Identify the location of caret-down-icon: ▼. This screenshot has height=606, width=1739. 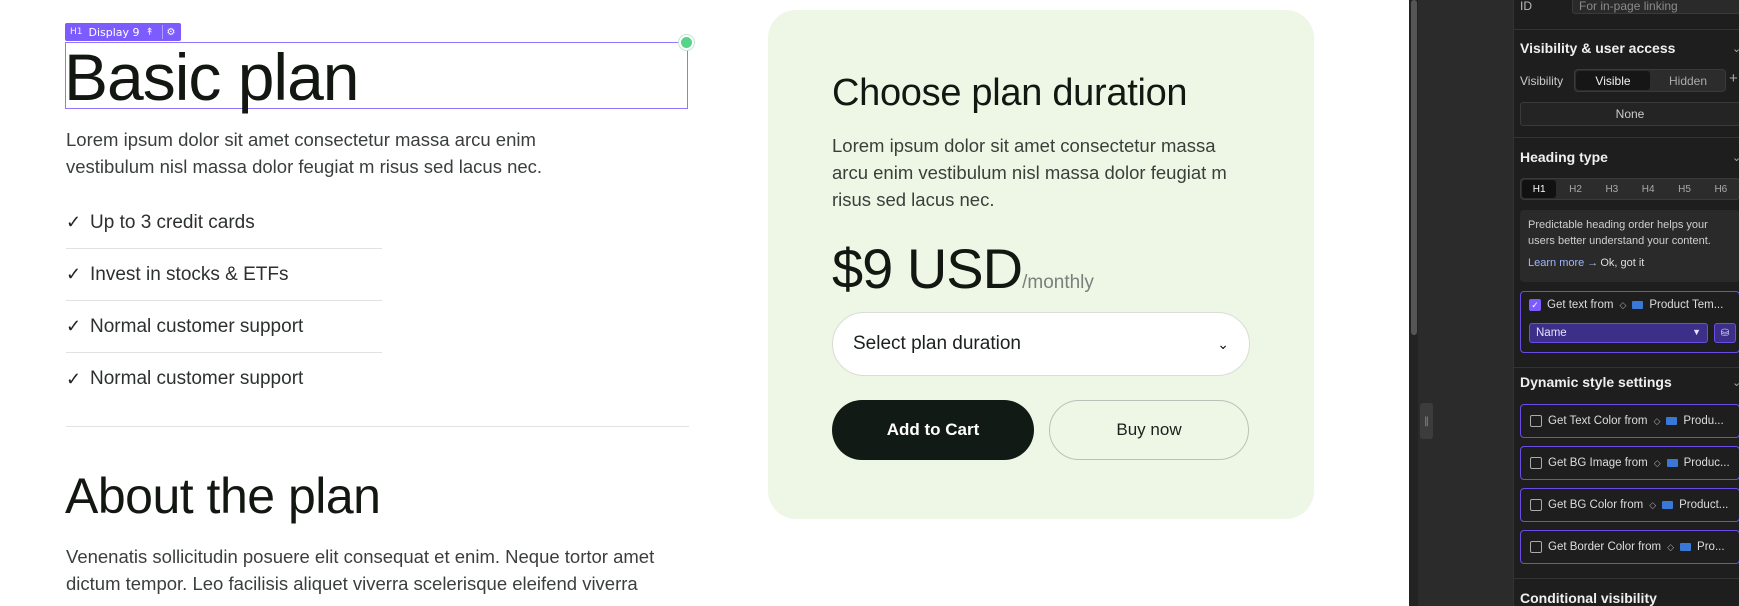
(1696, 332).